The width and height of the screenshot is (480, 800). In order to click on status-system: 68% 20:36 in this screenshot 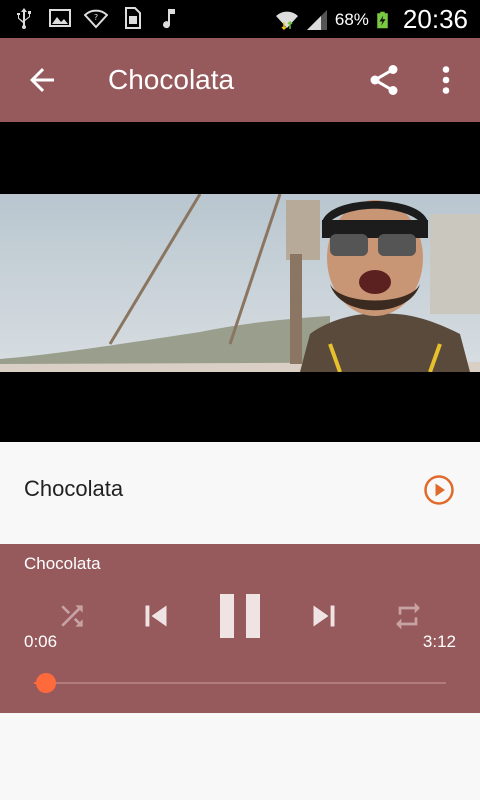, I will do `click(371, 19)`.